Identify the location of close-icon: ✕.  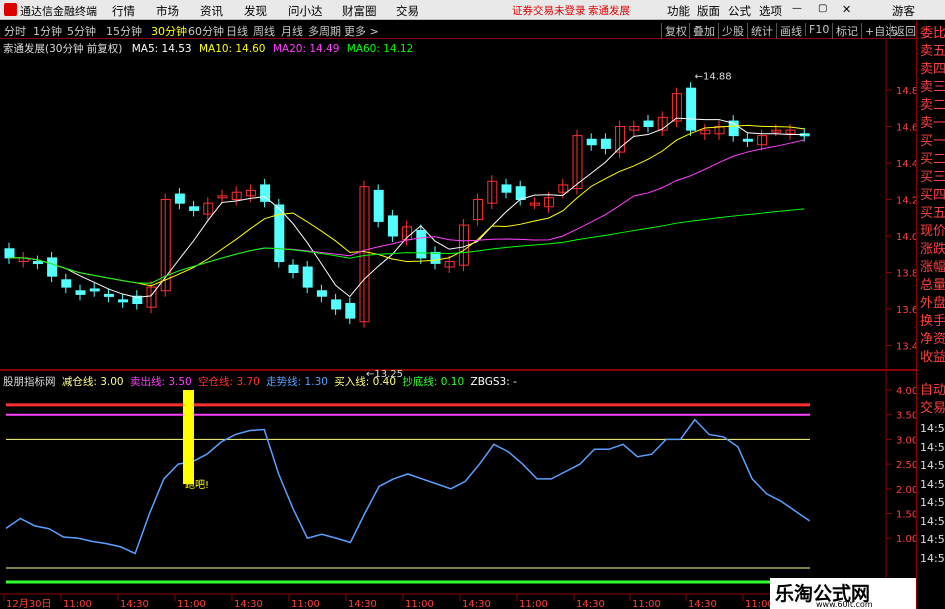
(846, 9).